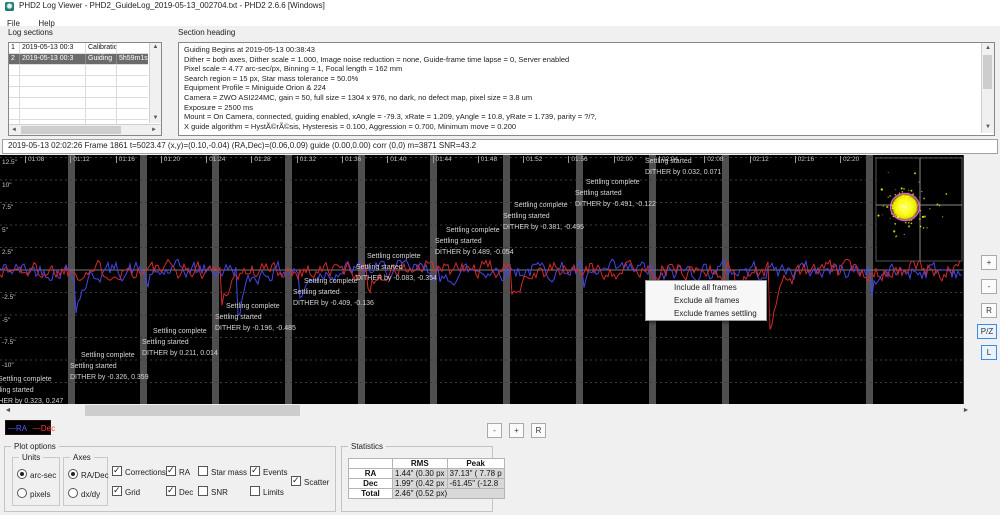 The height and width of the screenshot is (515, 1000). Describe the element at coordinates (9, 297) in the screenshot. I see `y-axis-label: -2.5"` at that location.